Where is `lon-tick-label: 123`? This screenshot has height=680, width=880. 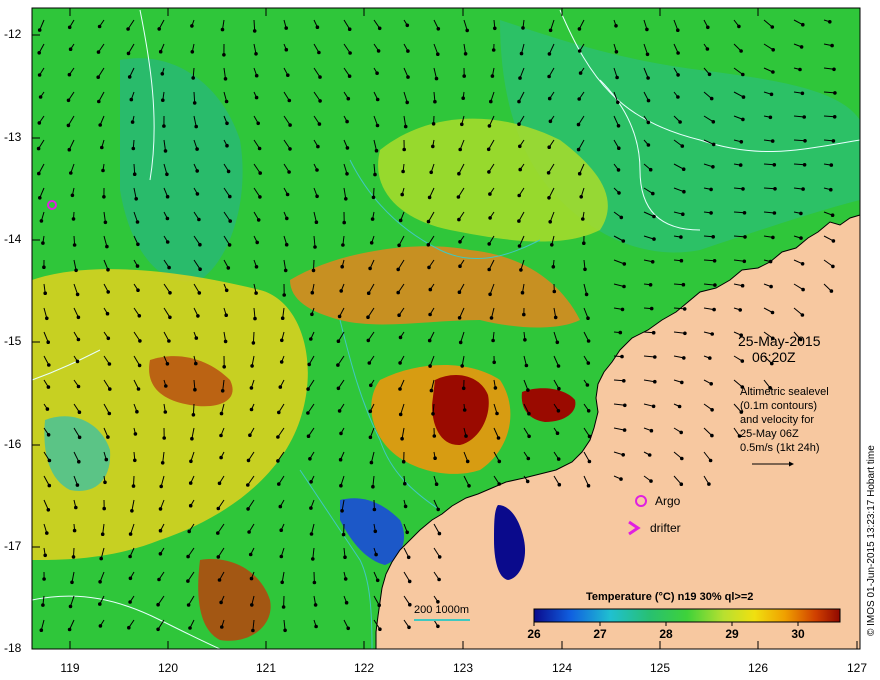
lon-tick-label: 123 is located at coordinates (463, 668).